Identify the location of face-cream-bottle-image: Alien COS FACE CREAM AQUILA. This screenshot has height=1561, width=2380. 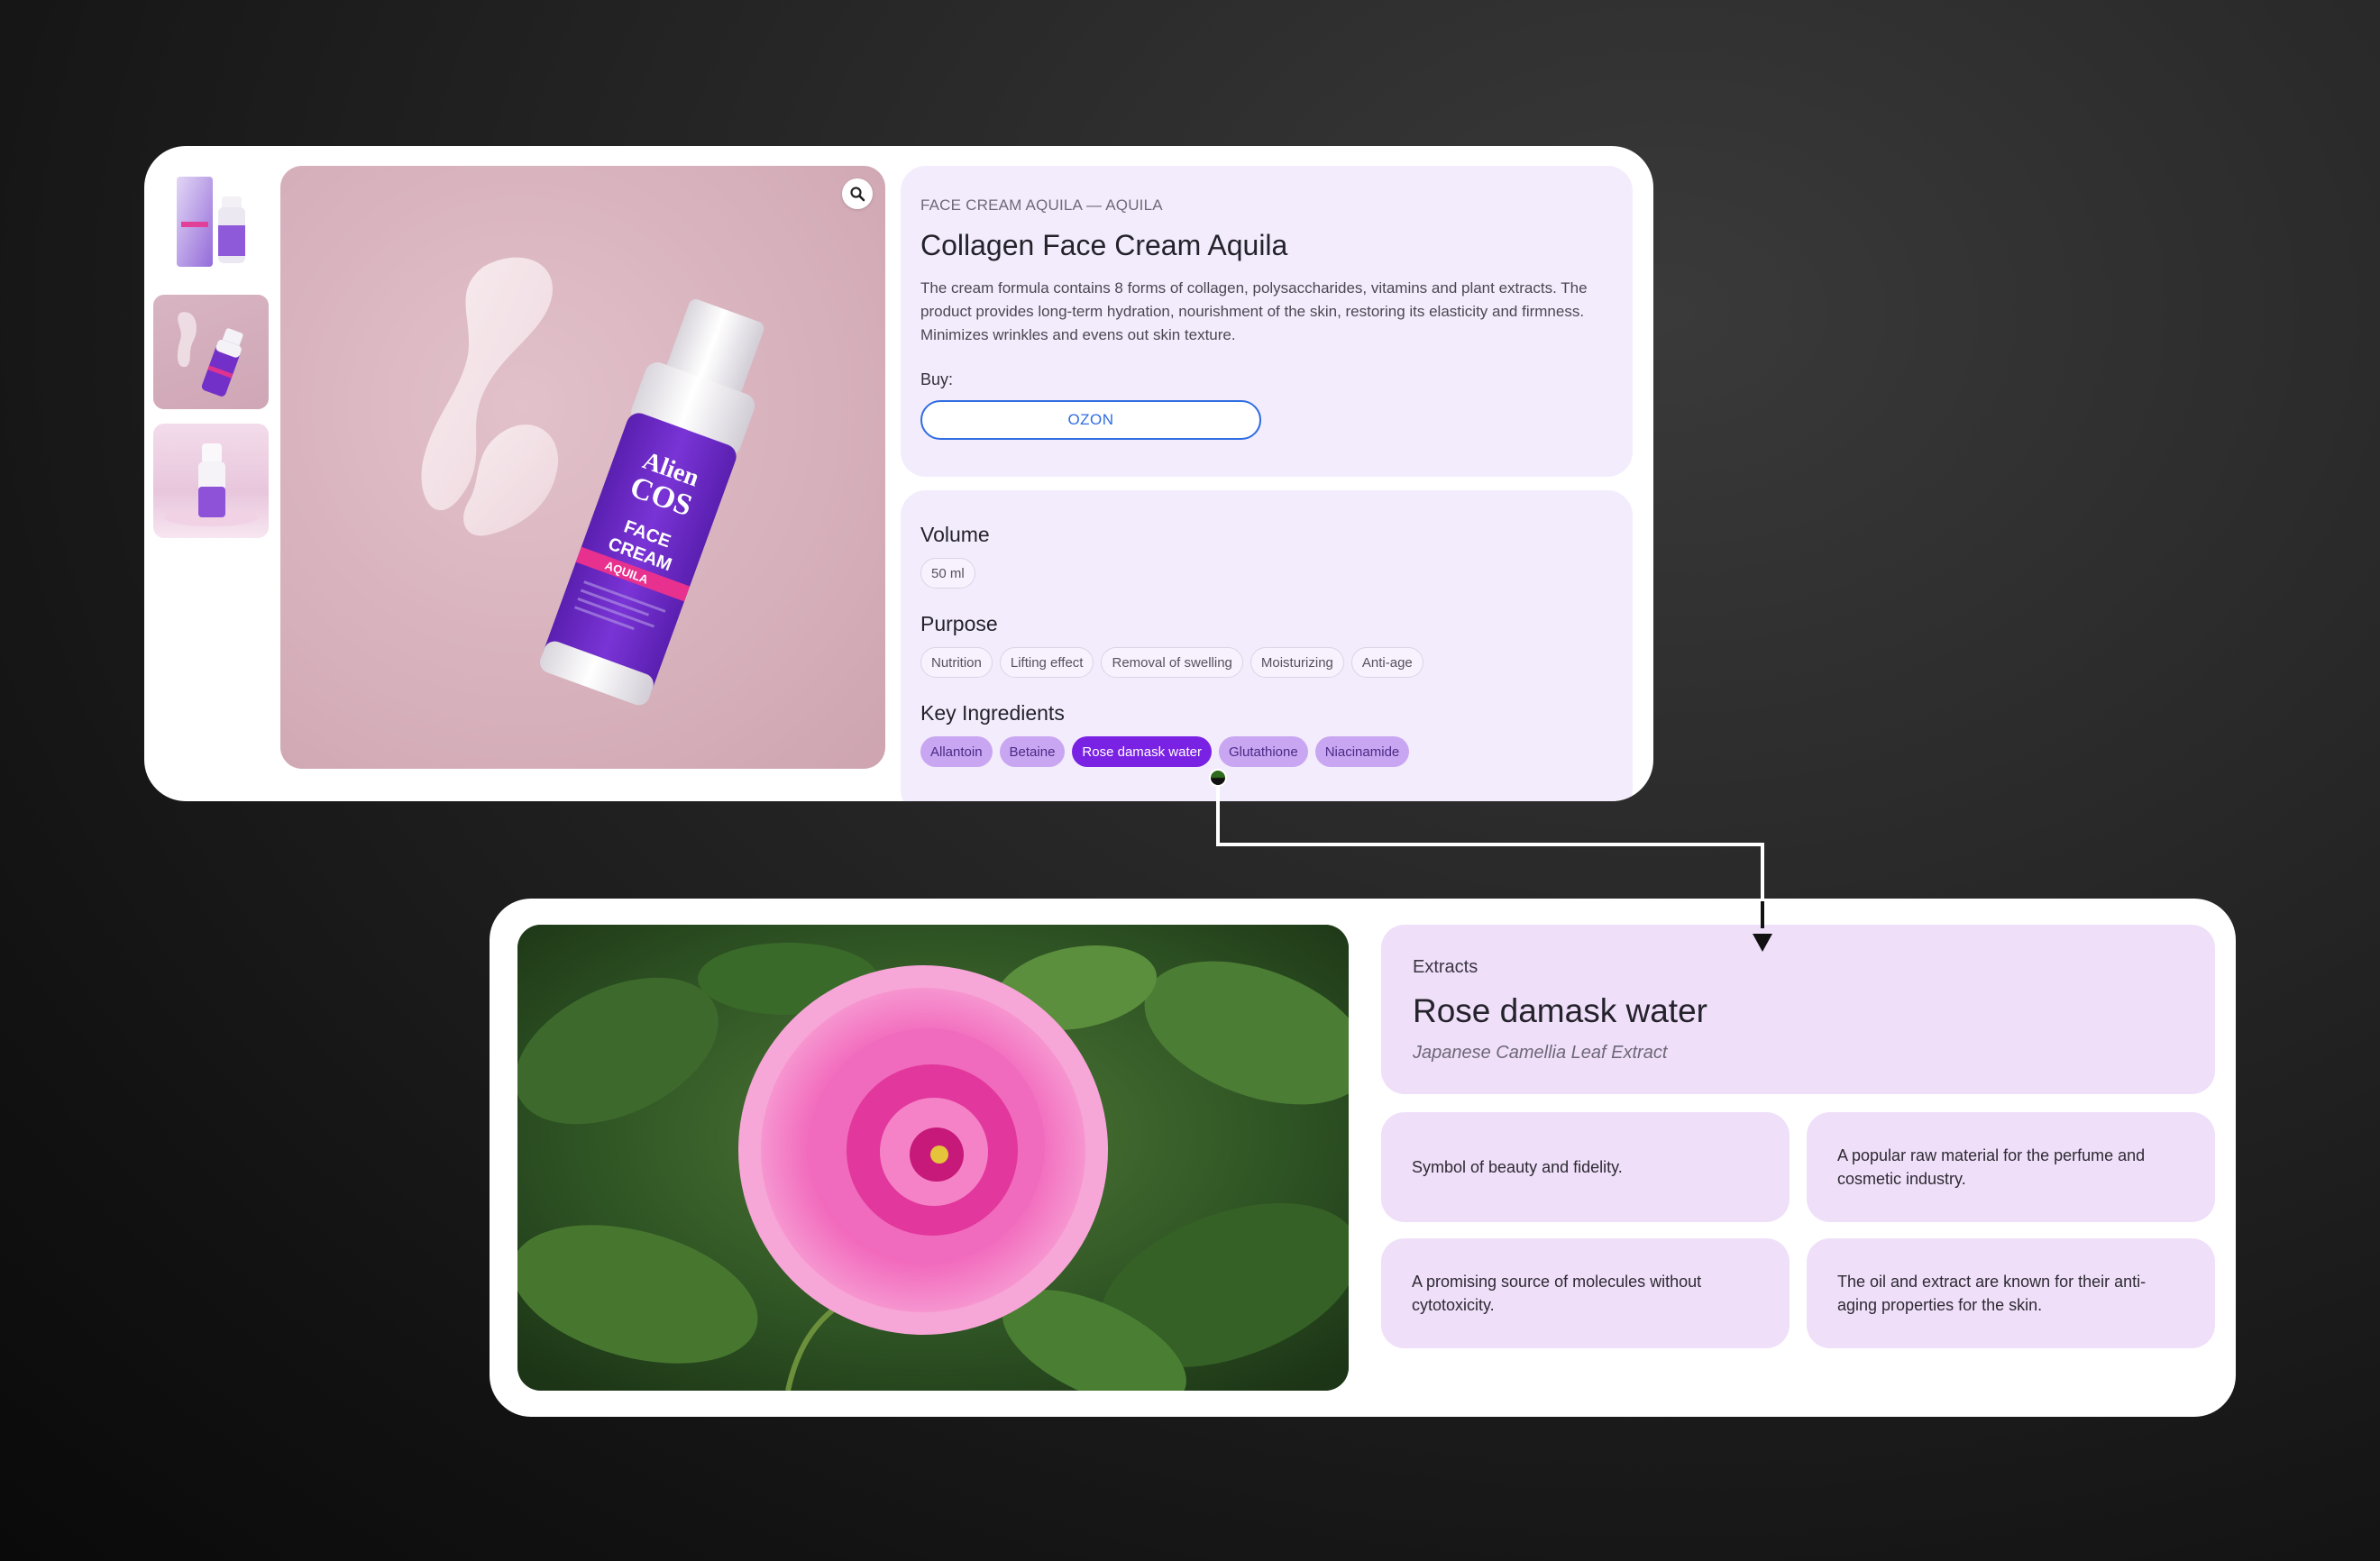
(592, 482).